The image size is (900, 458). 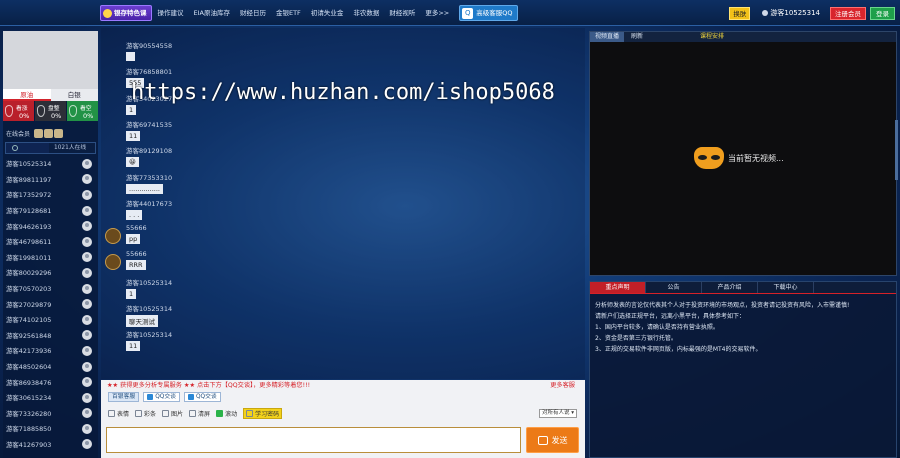 What do you see at coordinates (288, 13) in the screenshot?
I see `nav-item-etf: 金银ETF` at bounding box center [288, 13].